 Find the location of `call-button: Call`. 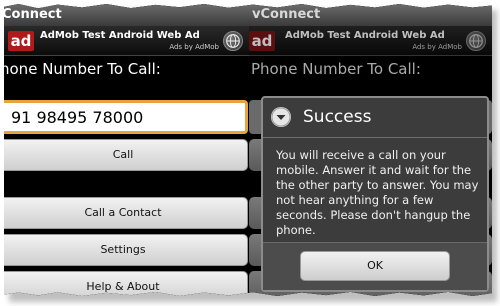

call-button: Call is located at coordinates (126, 155).